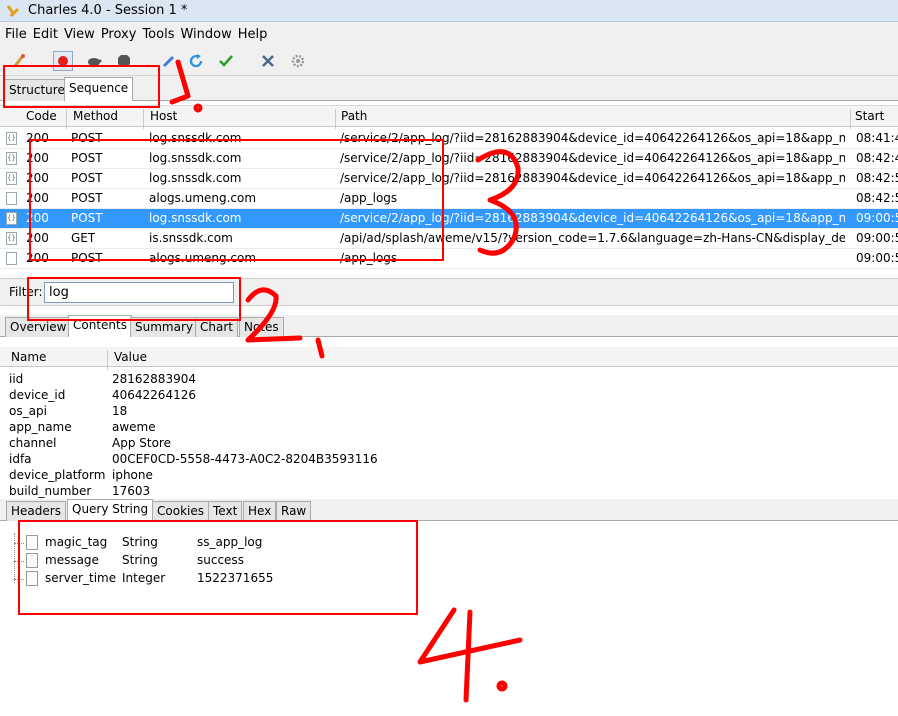  What do you see at coordinates (130, 357) in the screenshot?
I see `col-value: Value` at bounding box center [130, 357].